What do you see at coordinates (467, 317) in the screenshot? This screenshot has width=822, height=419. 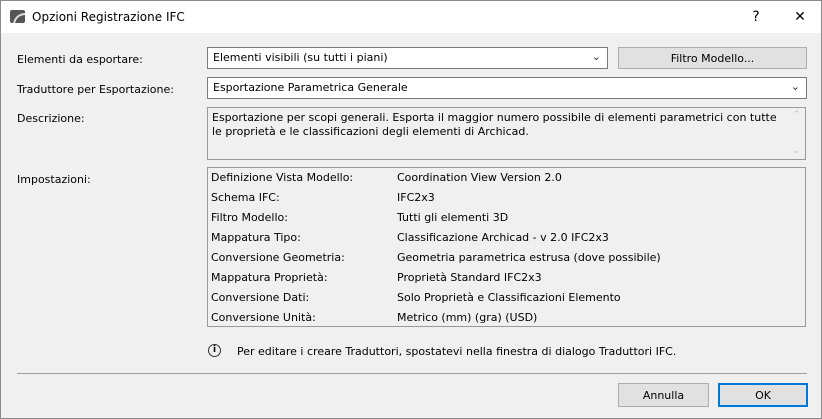 I see `setting-value: Metrico (mm) (gra) (USD)` at bounding box center [467, 317].